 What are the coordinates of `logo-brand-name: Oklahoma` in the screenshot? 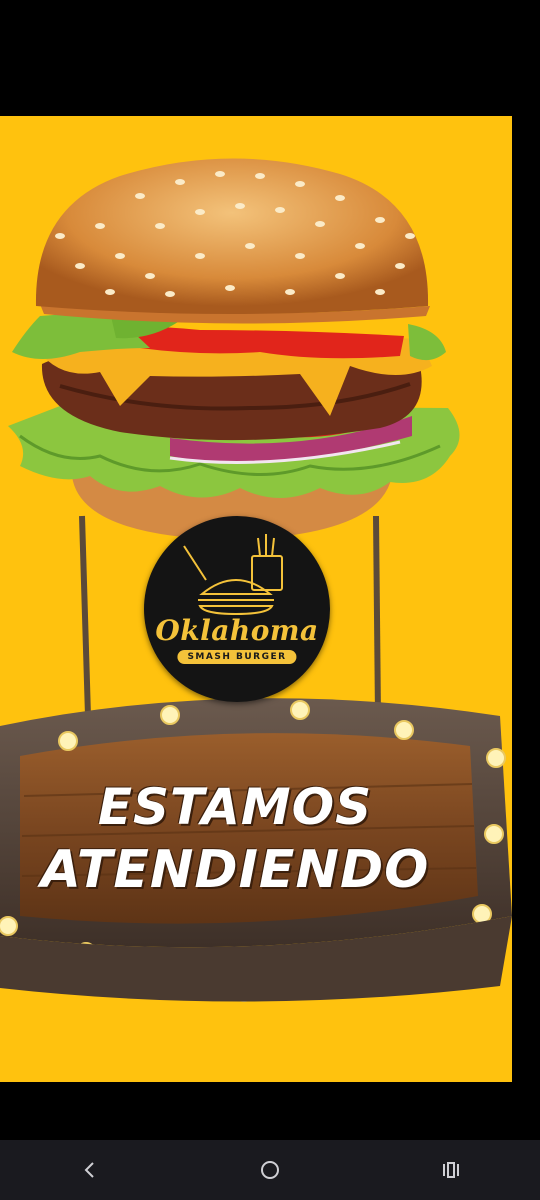 It's located at (237, 630).